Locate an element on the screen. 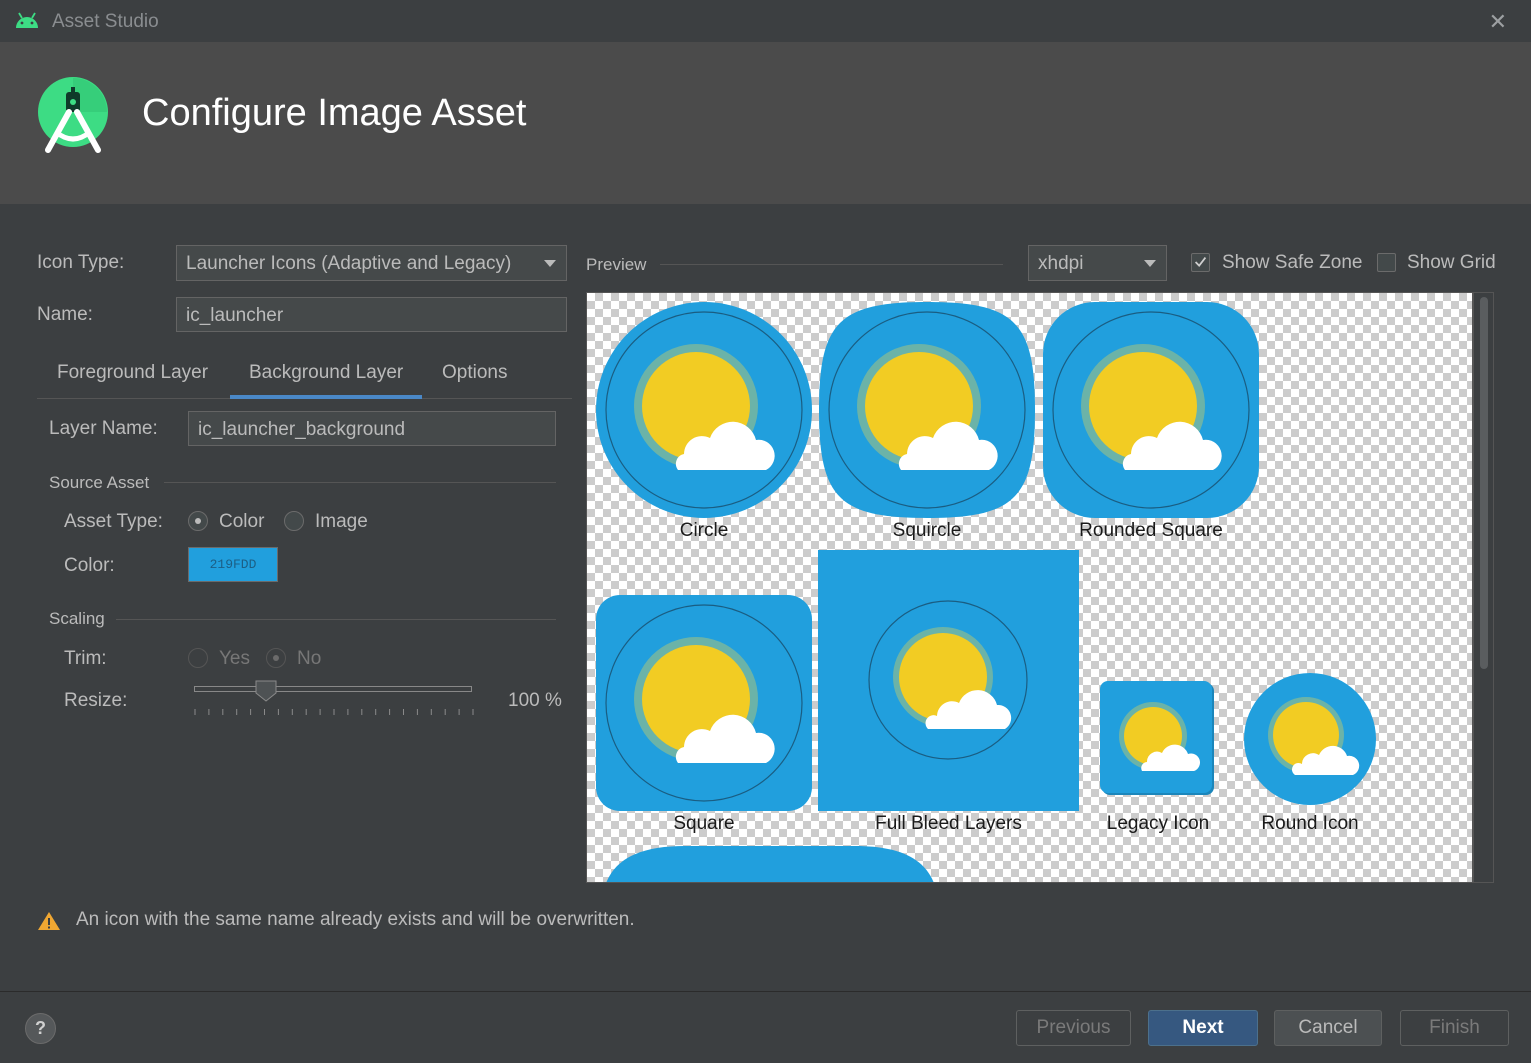 This screenshot has height=1063, width=1531. tab-foreground-layer: Foreground Layer is located at coordinates (132, 373).